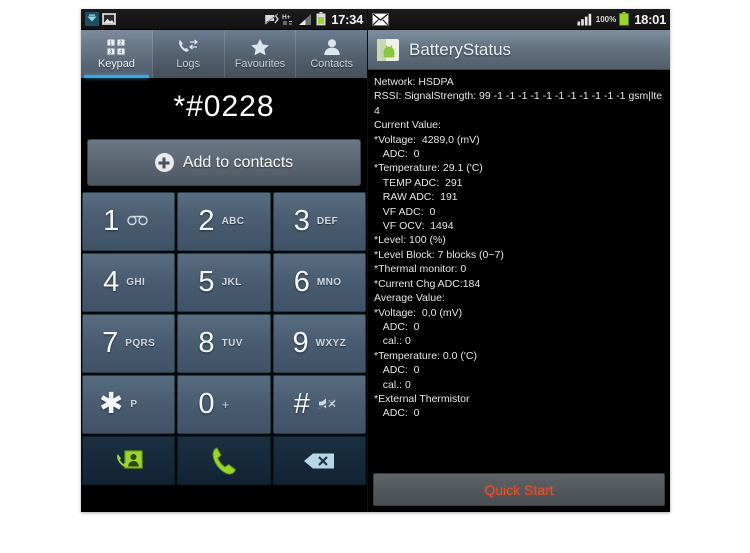 The width and height of the screenshot is (750, 553). I want to click on quick-start-button: Quick Start, so click(519, 489).